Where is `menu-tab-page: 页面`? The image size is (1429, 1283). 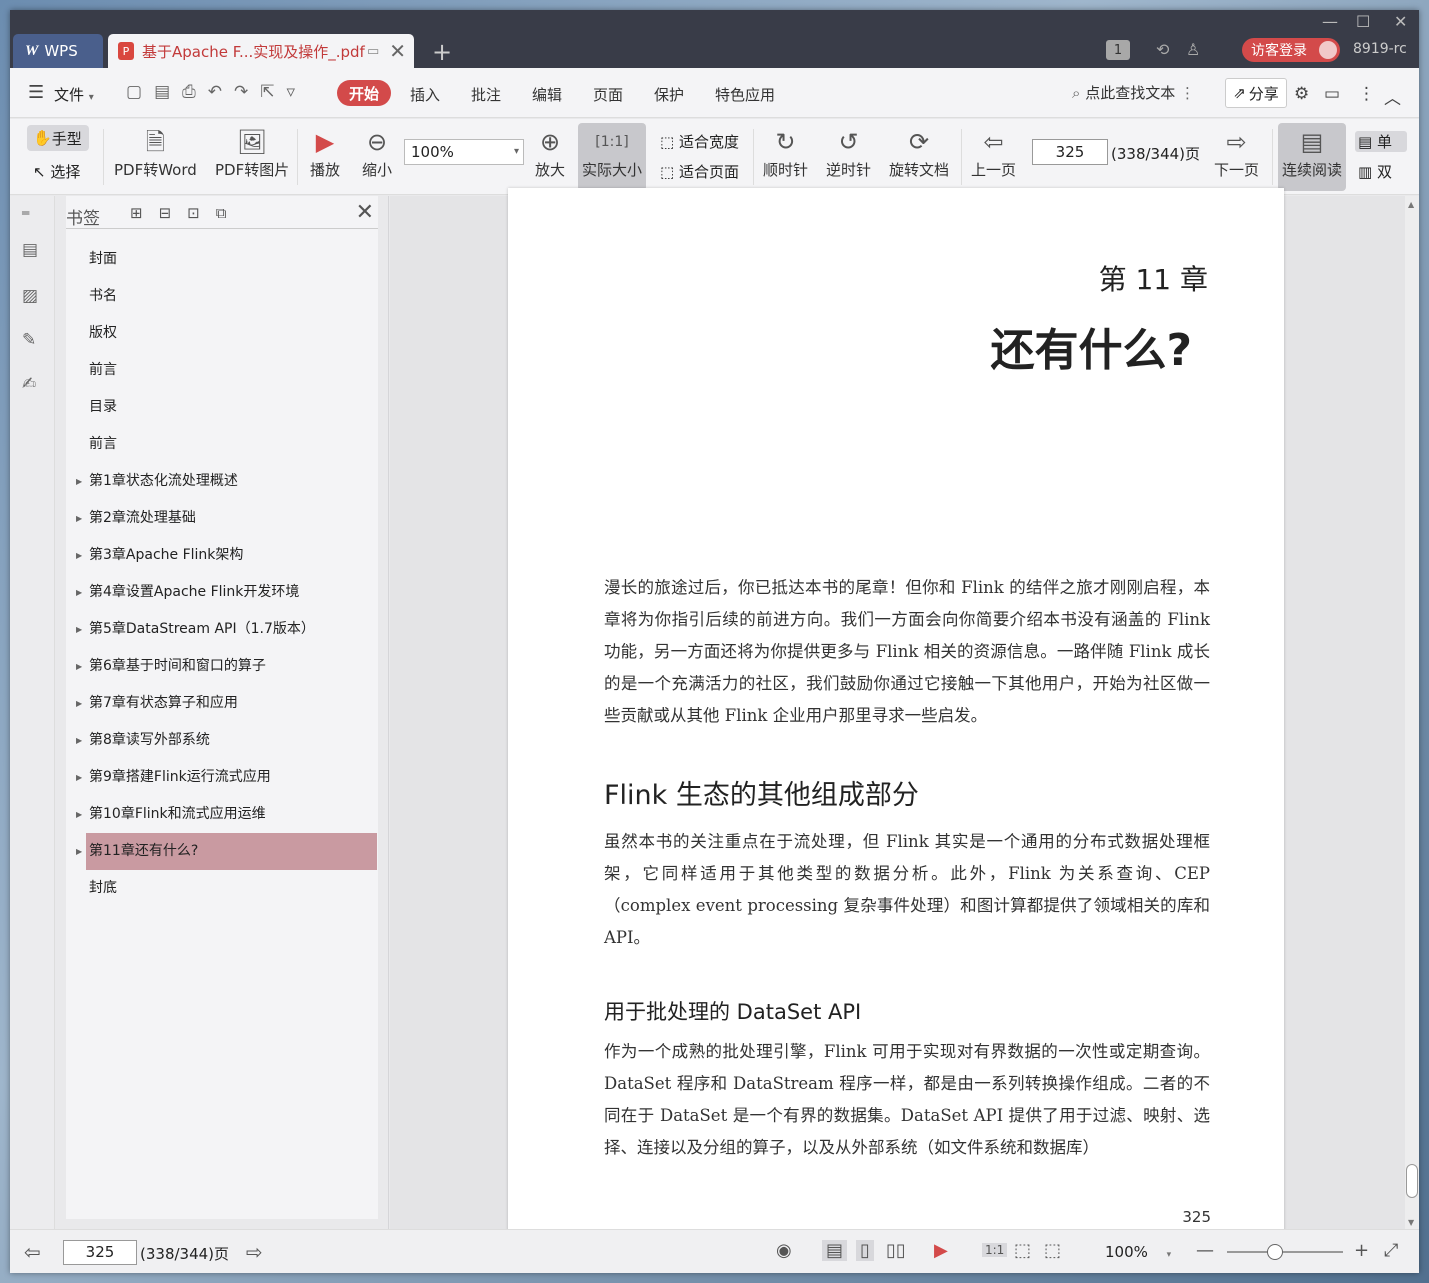
menu-tab-page: 页面 is located at coordinates (608, 94).